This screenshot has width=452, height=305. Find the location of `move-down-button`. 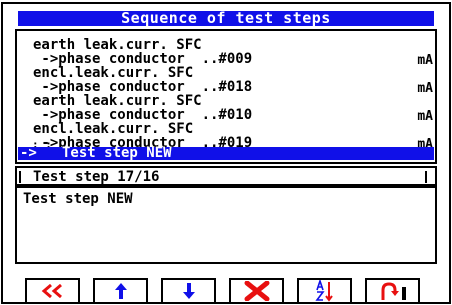

move-down-button is located at coordinates (188, 290).